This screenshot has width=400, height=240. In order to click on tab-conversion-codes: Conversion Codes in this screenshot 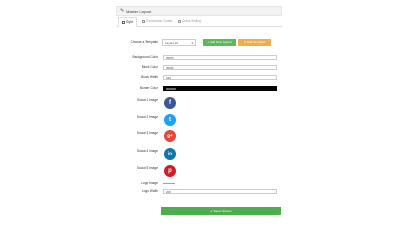, I will do `click(157, 22)`.